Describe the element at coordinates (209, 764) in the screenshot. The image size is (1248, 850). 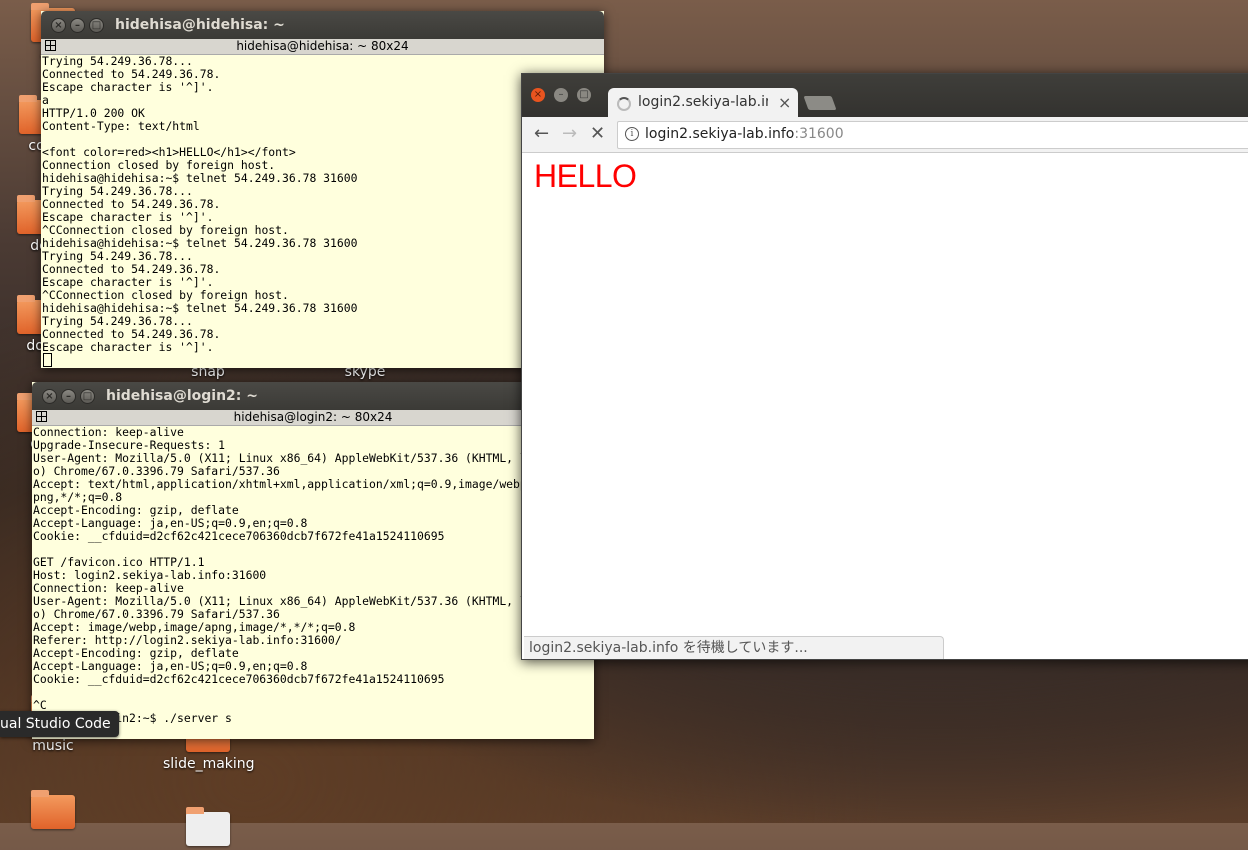
I see `folder-label: slide_making` at that location.